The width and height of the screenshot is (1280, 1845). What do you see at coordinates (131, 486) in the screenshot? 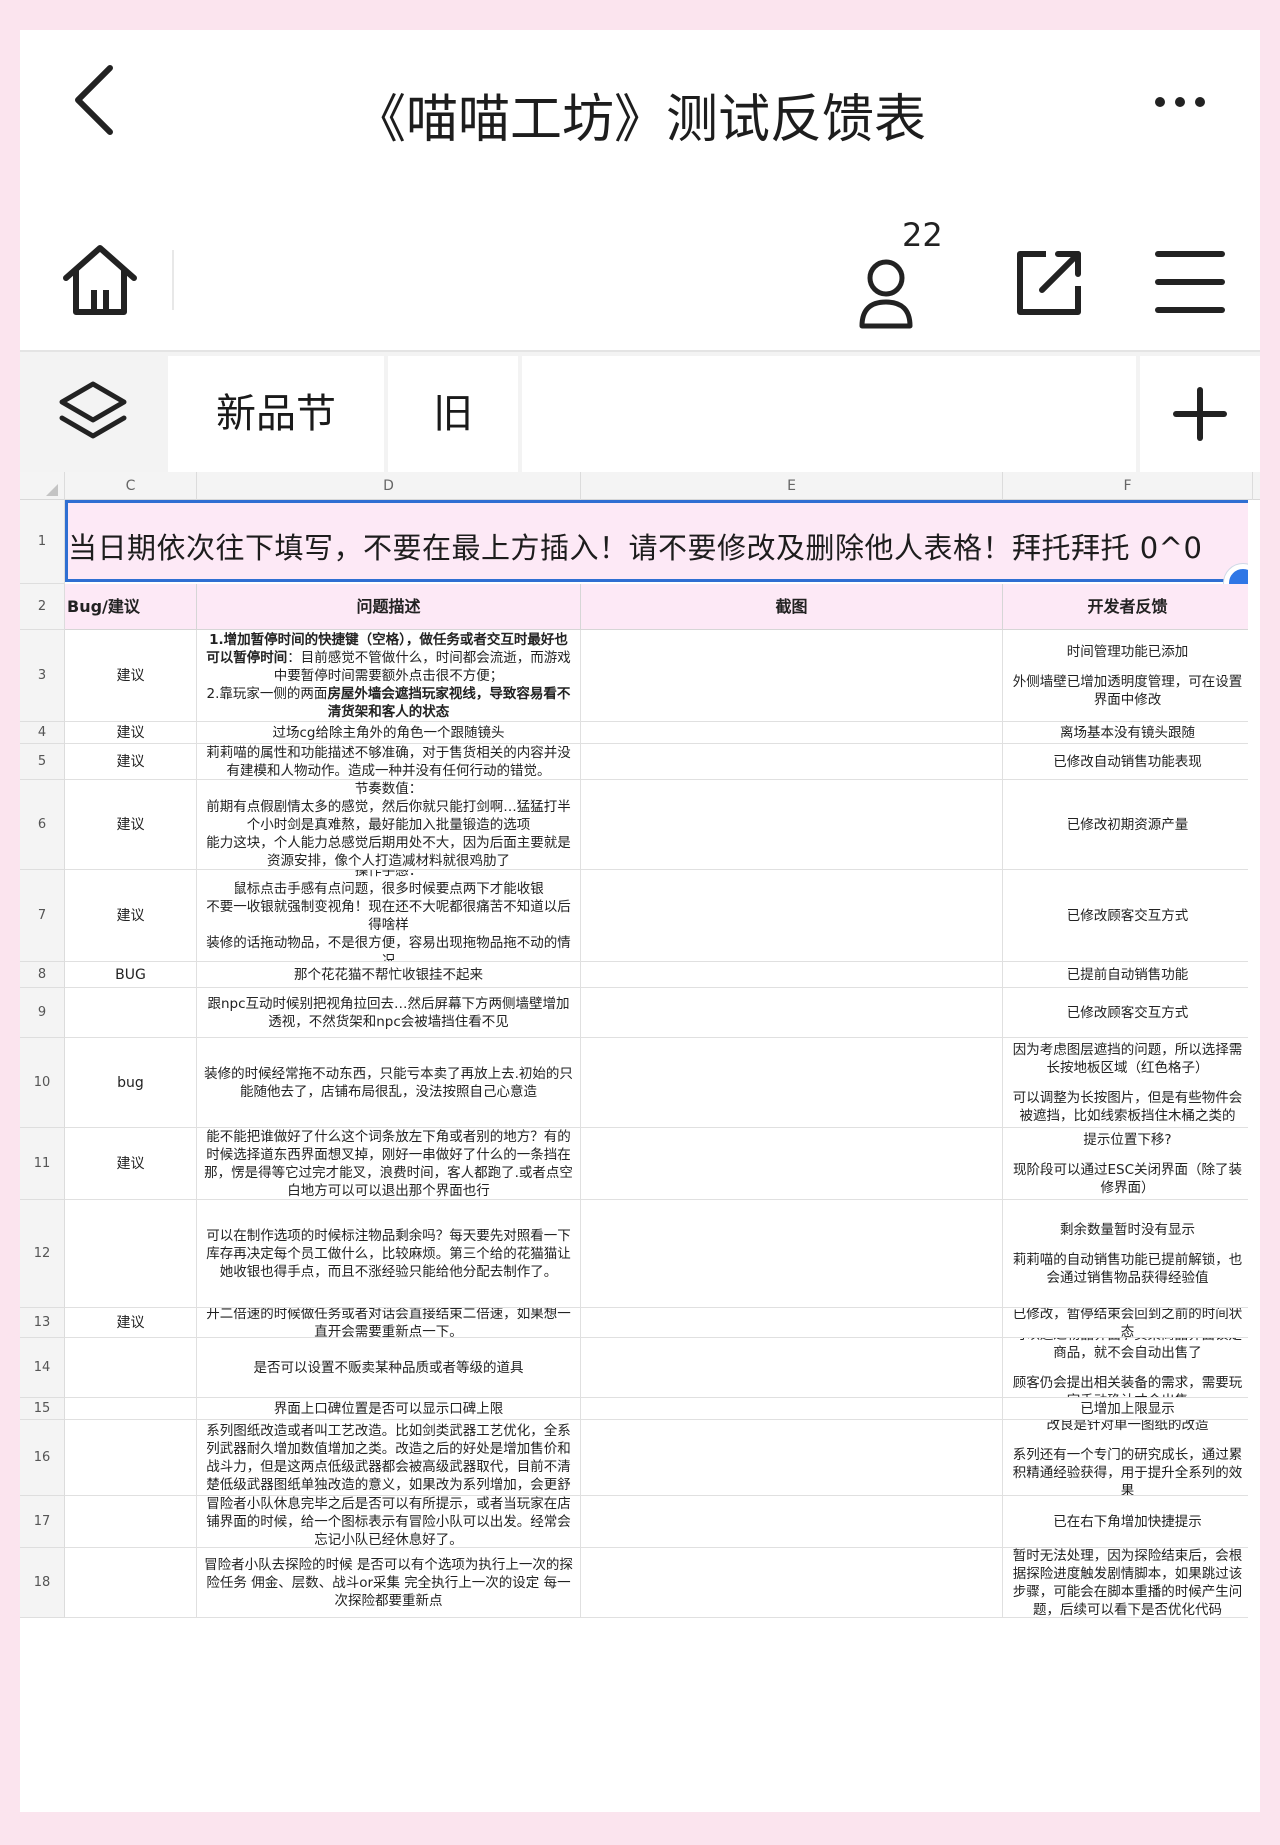
I see `column-header-c: C` at bounding box center [131, 486].